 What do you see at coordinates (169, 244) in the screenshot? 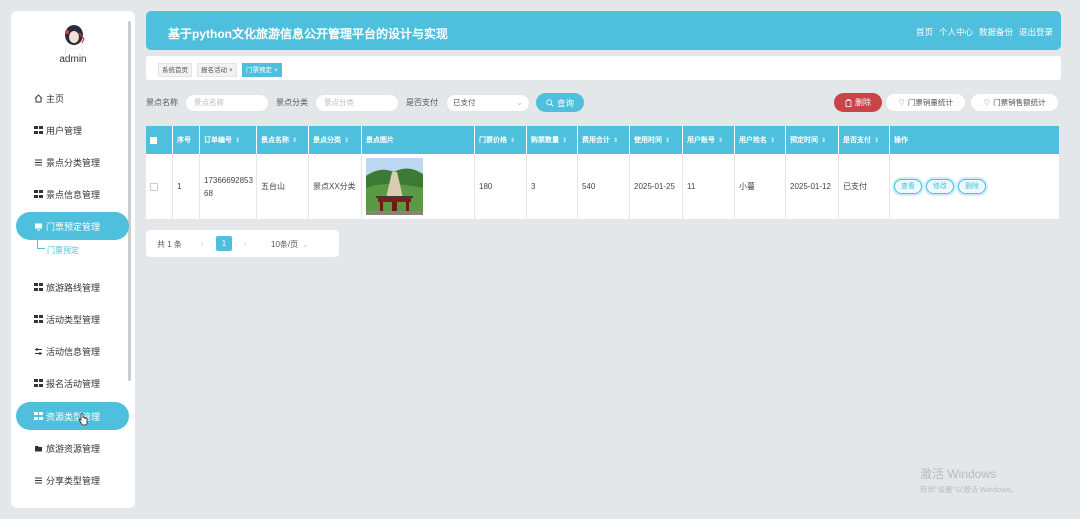
I see `total-count: 共 1 条` at bounding box center [169, 244].